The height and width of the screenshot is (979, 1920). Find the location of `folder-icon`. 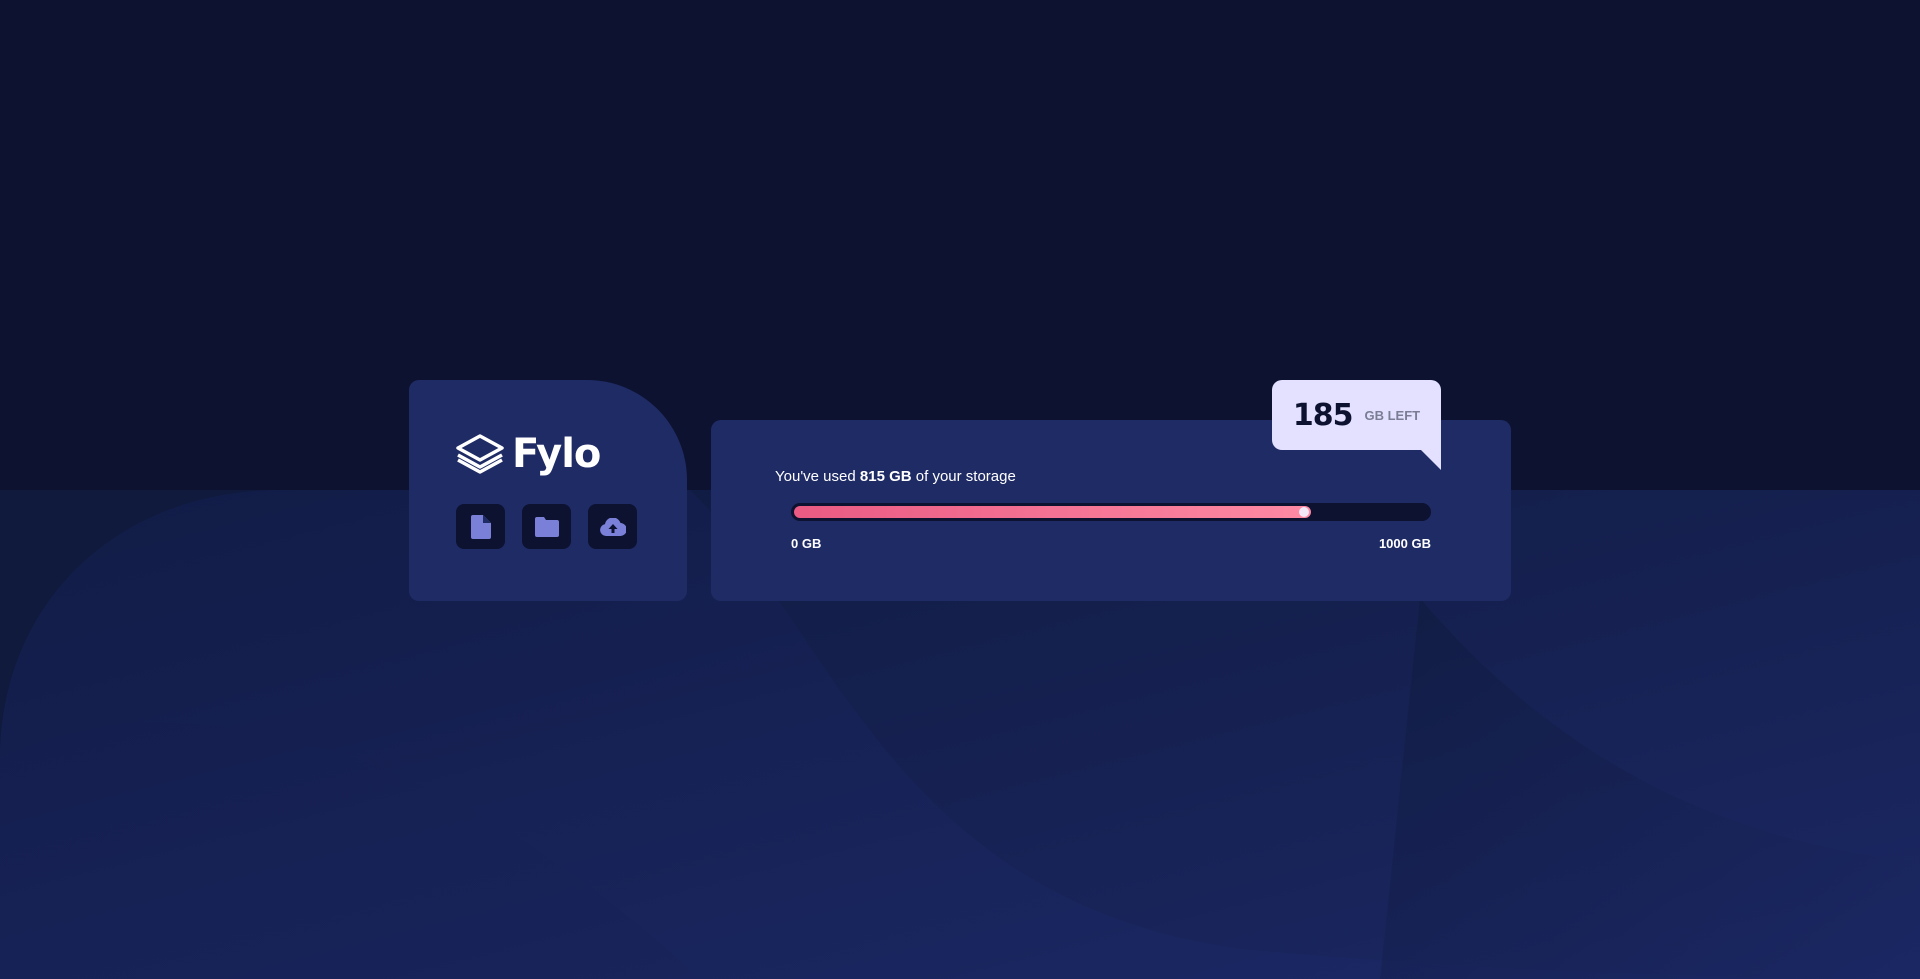

folder-icon is located at coordinates (546, 526).